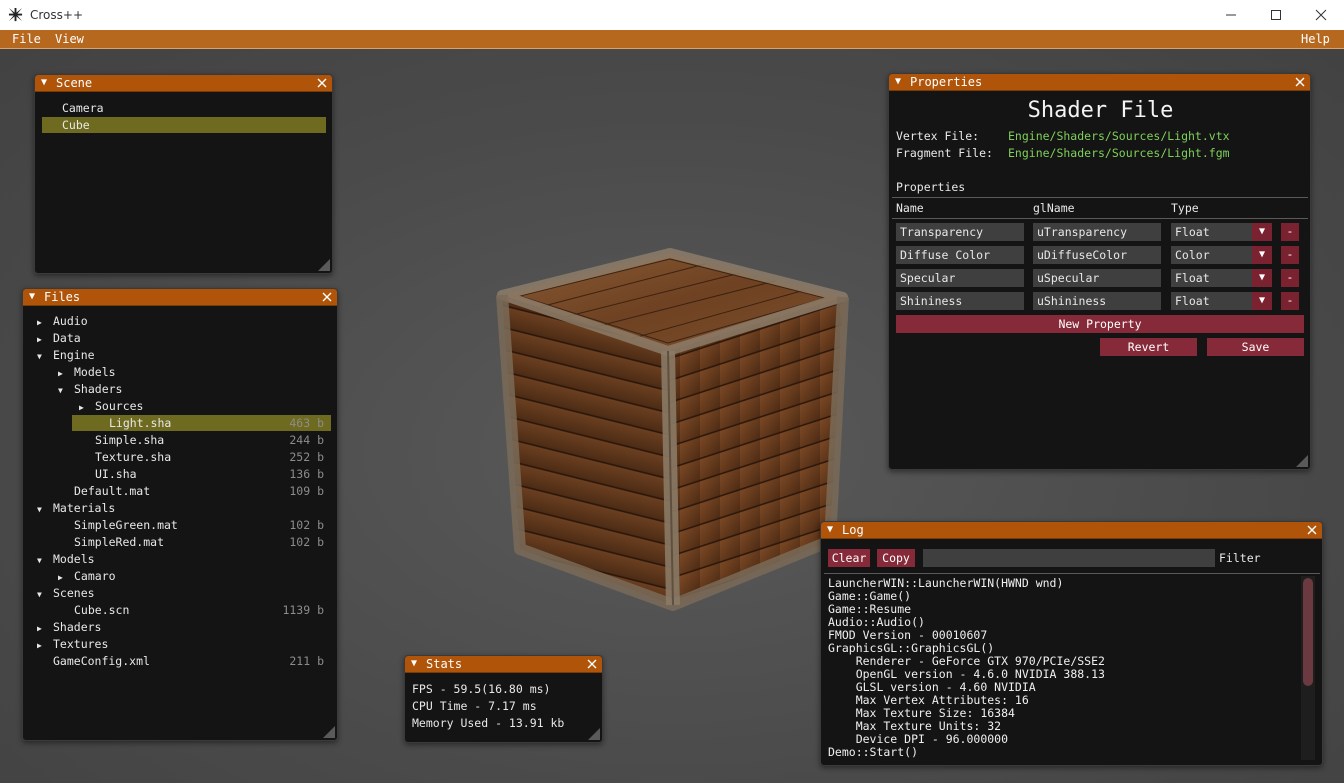 This screenshot has width=1344, height=783. What do you see at coordinates (183, 174) in the screenshot?
I see `scene-panel: ▼ Scene Camera Cube` at bounding box center [183, 174].